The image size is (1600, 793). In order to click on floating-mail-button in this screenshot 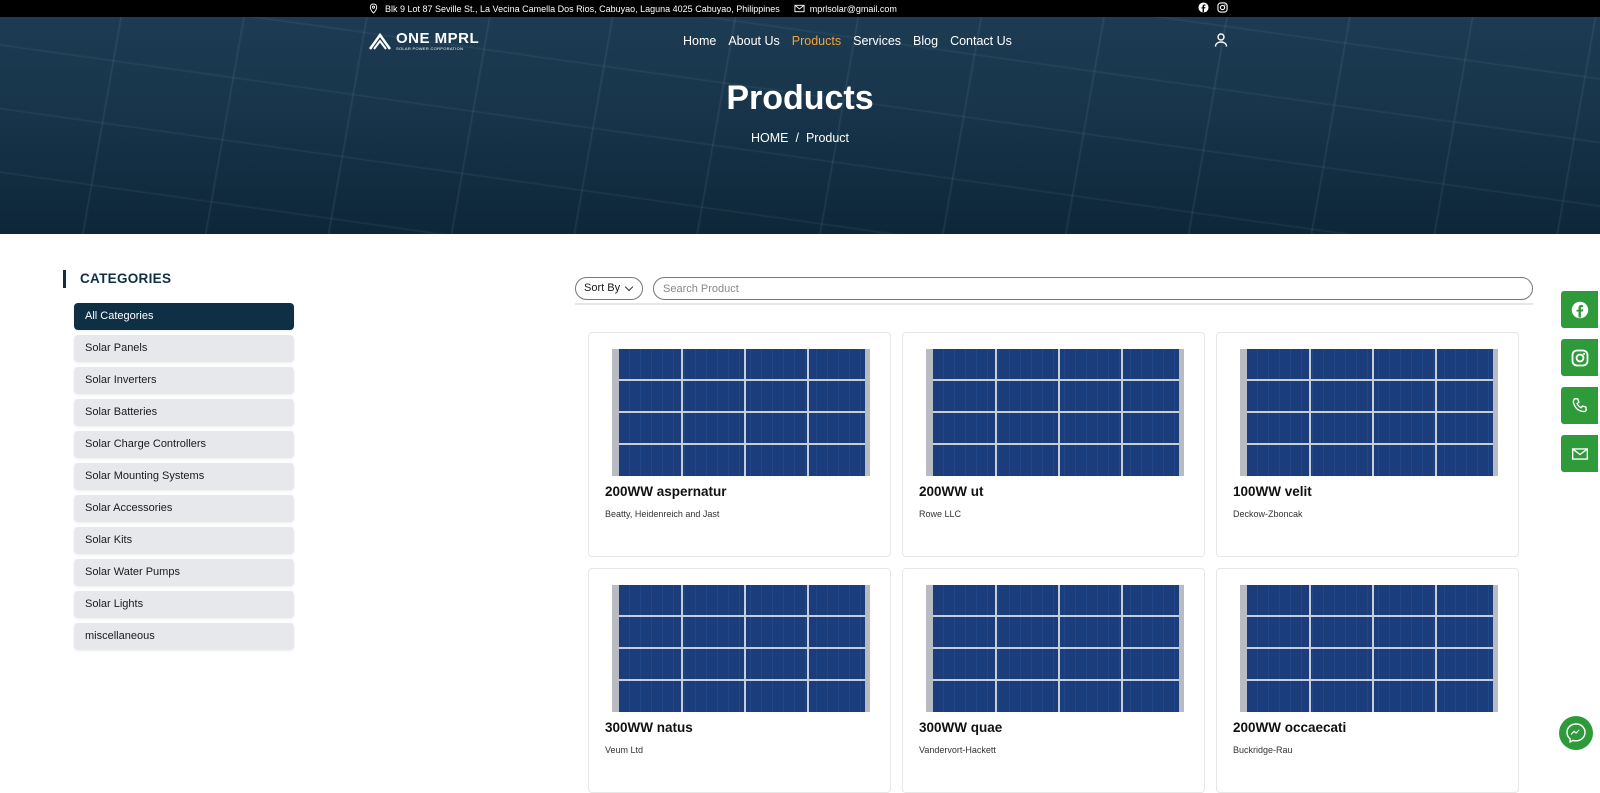, I will do `click(1579, 453)`.